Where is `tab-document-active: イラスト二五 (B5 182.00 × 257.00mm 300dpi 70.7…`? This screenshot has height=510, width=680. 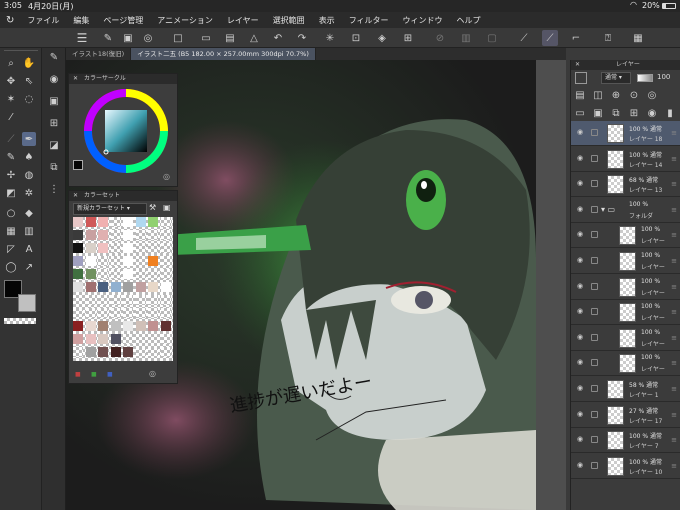 tab-document-active: イラスト二五 (B5 182.00 × 257.00mm 300dpi 70.7… is located at coordinates (223, 54).